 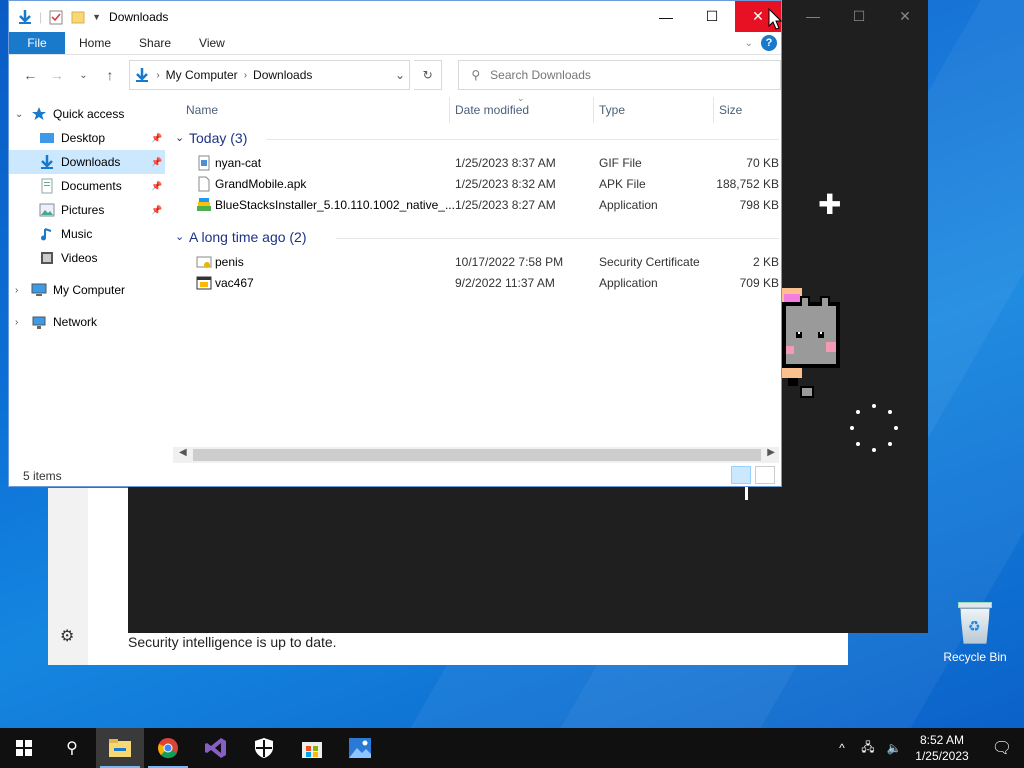 I want to click on recycle-bin: ♻ Recycle Bin, so click(x=975, y=633).